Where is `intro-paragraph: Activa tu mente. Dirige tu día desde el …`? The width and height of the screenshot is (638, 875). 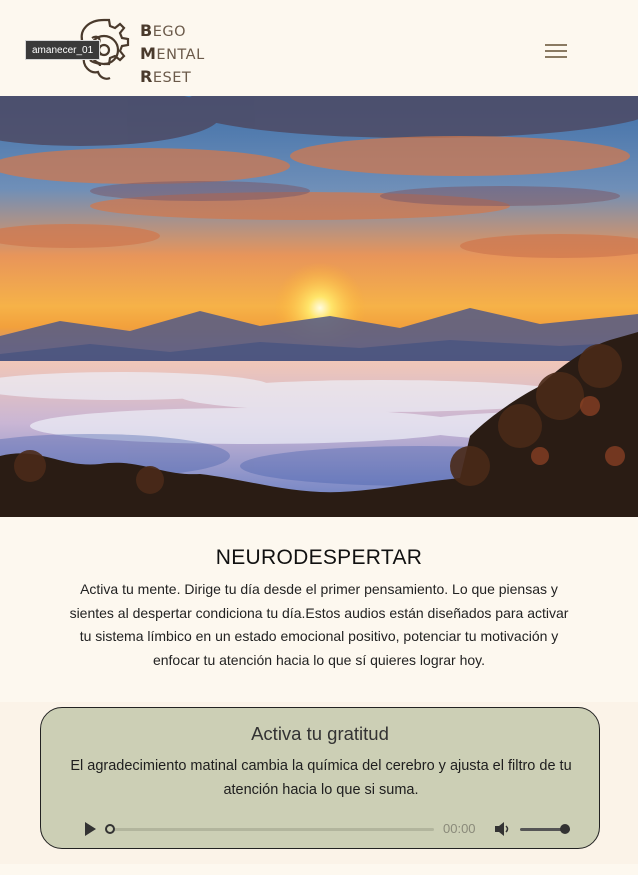
intro-paragraph: Activa tu mente. Dirige tu día desde el … is located at coordinates (319, 624).